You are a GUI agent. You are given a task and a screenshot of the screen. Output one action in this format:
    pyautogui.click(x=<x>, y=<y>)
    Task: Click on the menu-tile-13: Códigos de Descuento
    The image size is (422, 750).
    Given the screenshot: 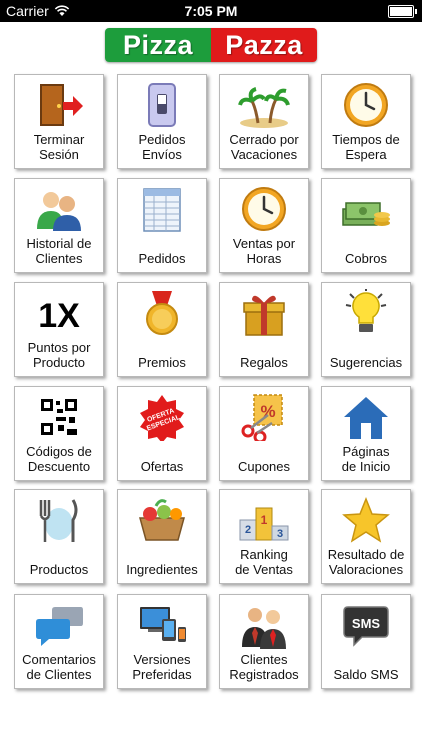 What is the action you would take?
    pyautogui.click(x=59, y=433)
    